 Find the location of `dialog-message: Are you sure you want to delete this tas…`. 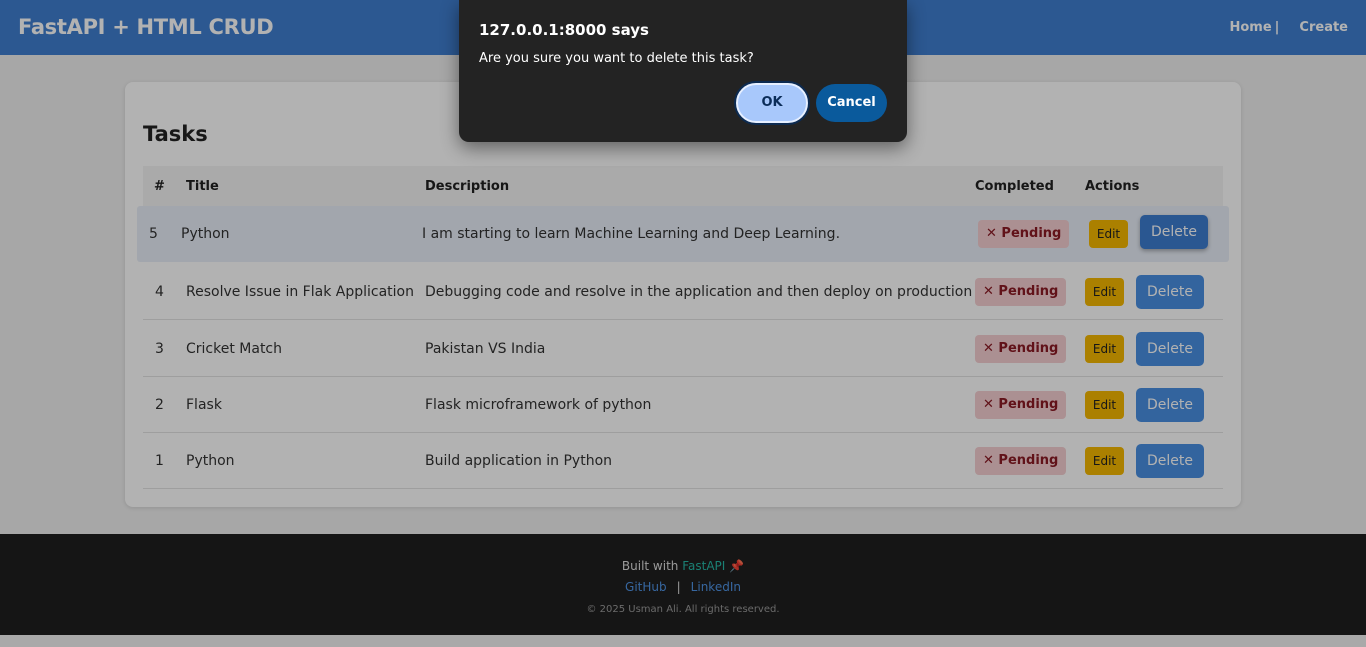

dialog-message: Are you sure you want to delete this tas… is located at coordinates (616, 58).